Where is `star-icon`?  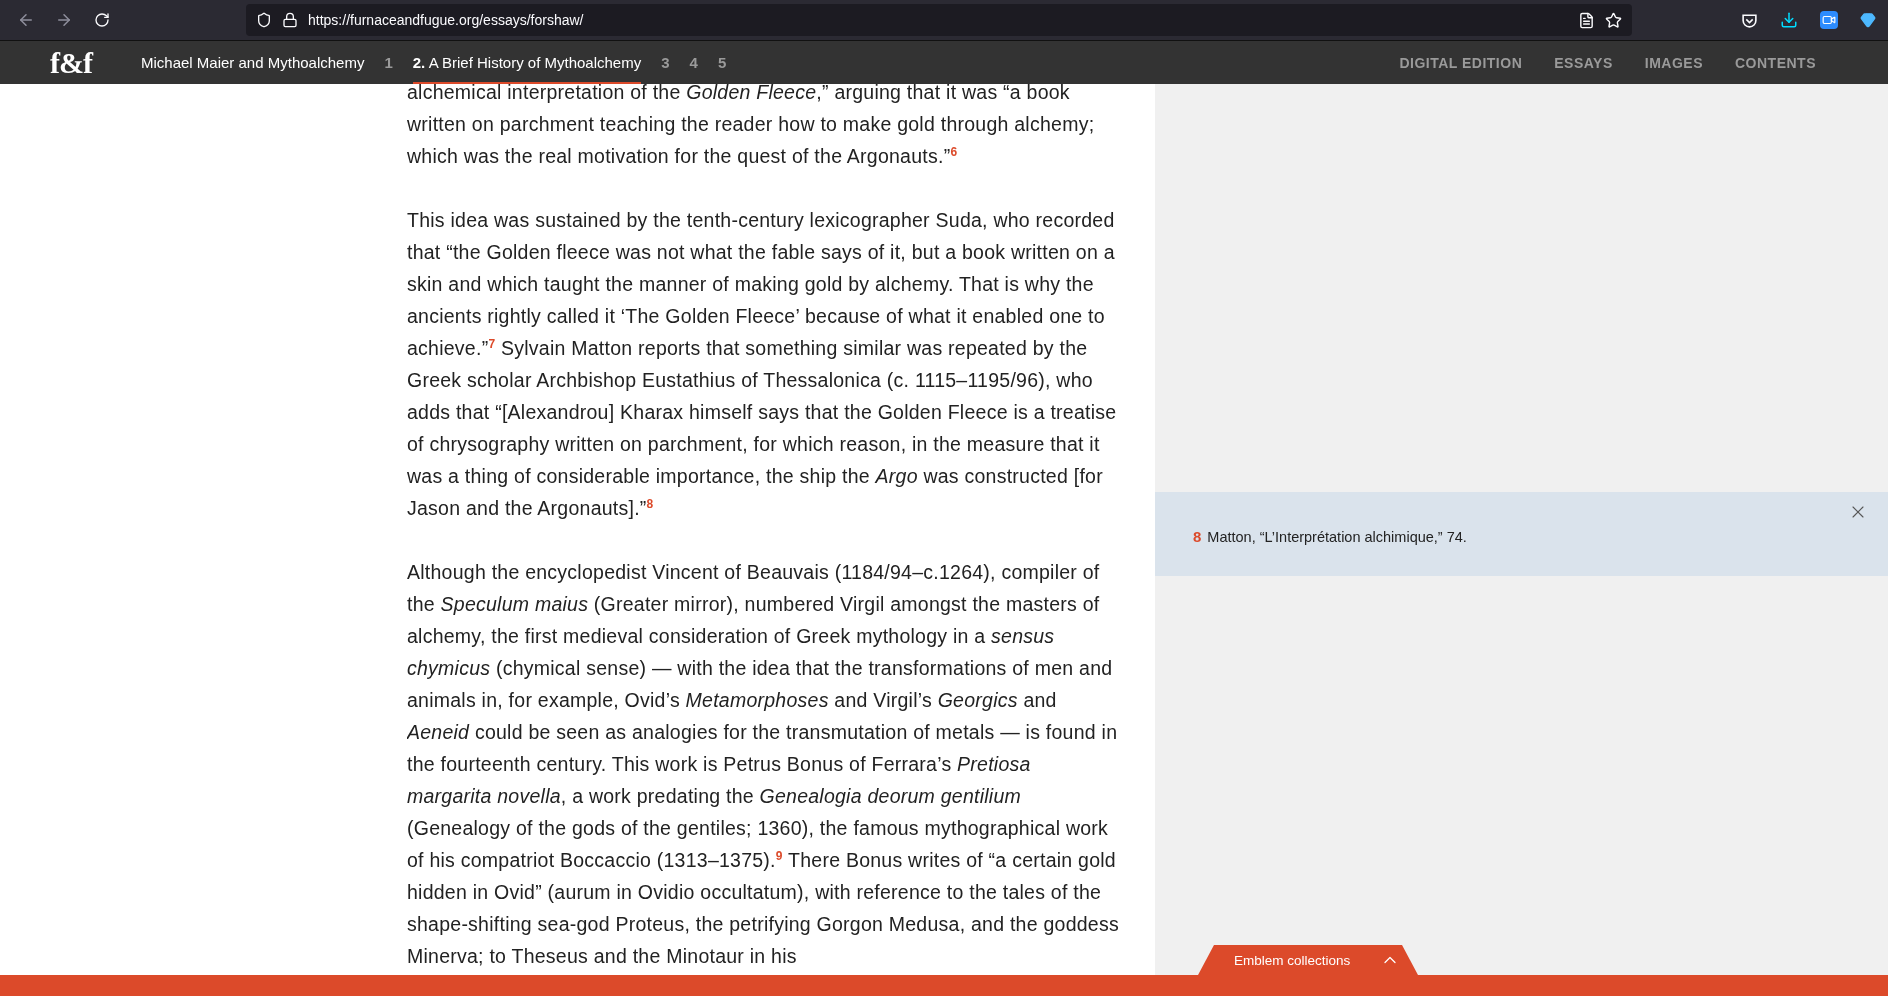
star-icon is located at coordinates (1613, 20).